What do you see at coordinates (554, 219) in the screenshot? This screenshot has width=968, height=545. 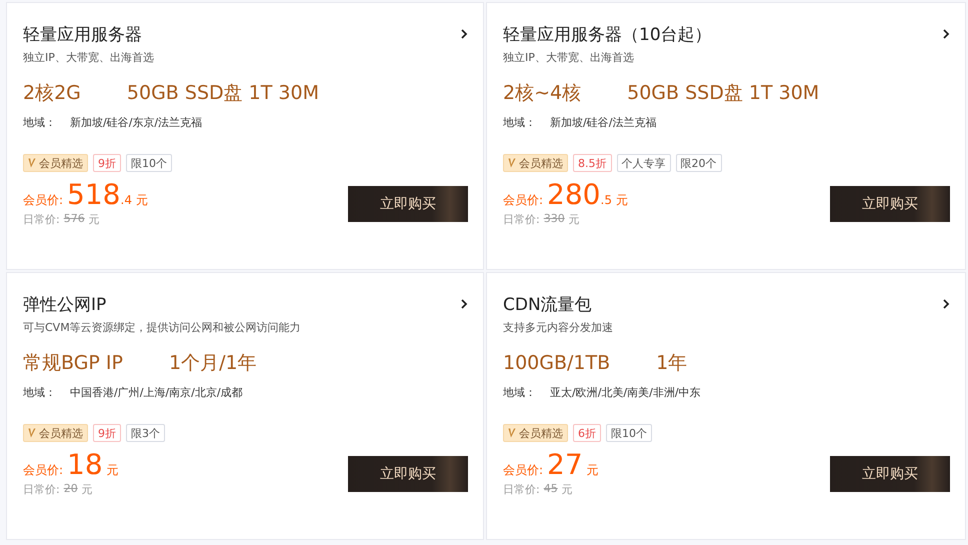 I see `regular-price: 330` at bounding box center [554, 219].